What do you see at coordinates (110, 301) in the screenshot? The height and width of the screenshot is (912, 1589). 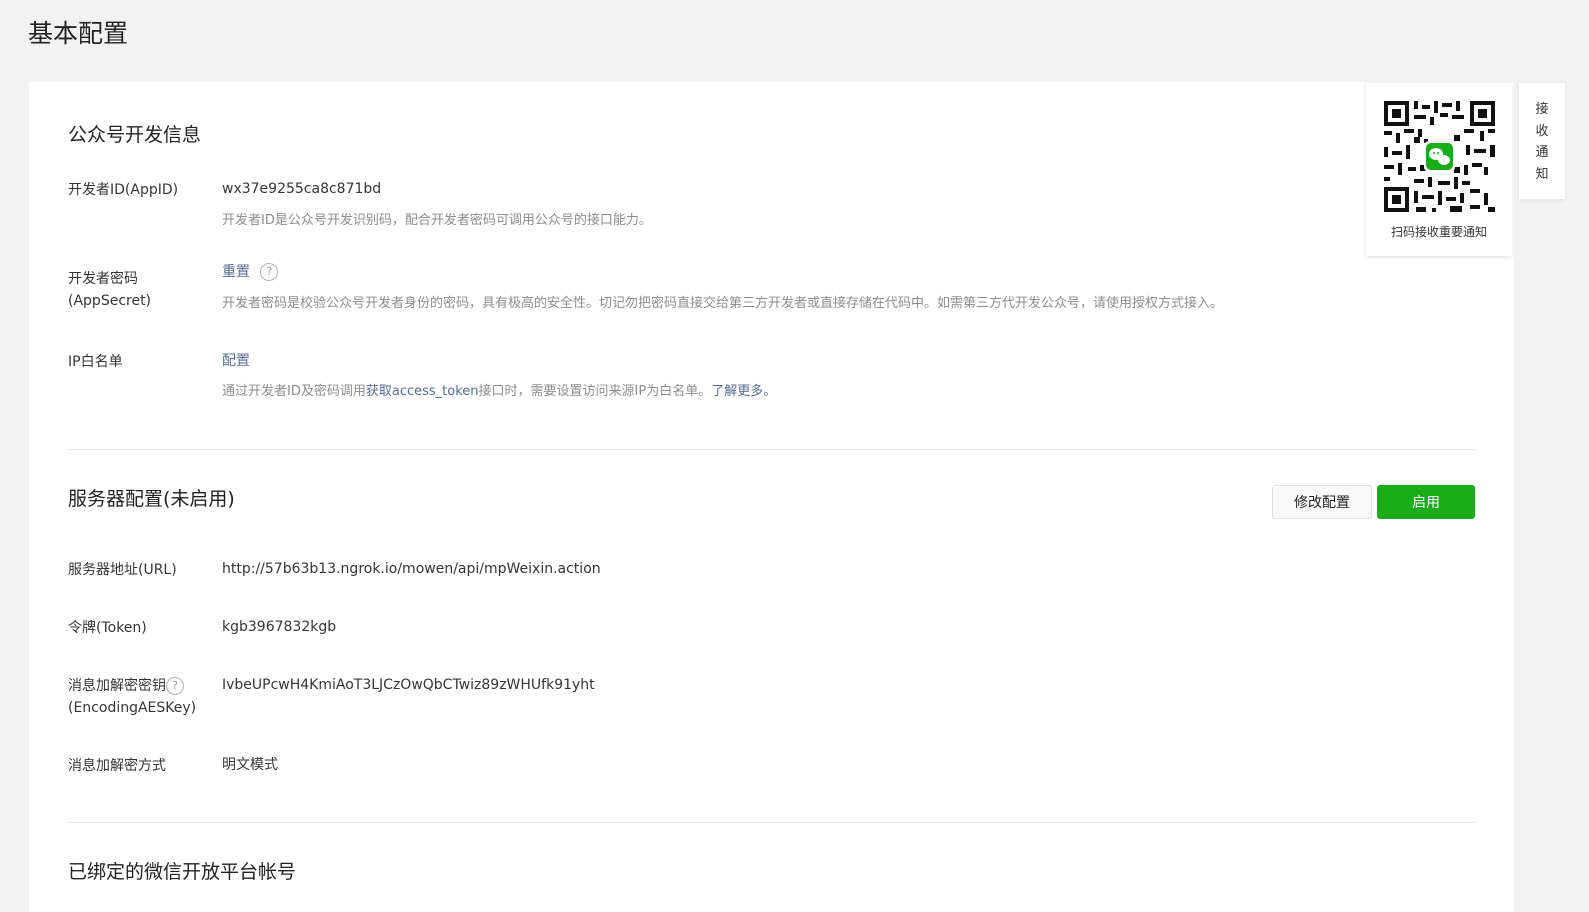 I see `appsecret-label-line2: (AppSecret)` at bounding box center [110, 301].